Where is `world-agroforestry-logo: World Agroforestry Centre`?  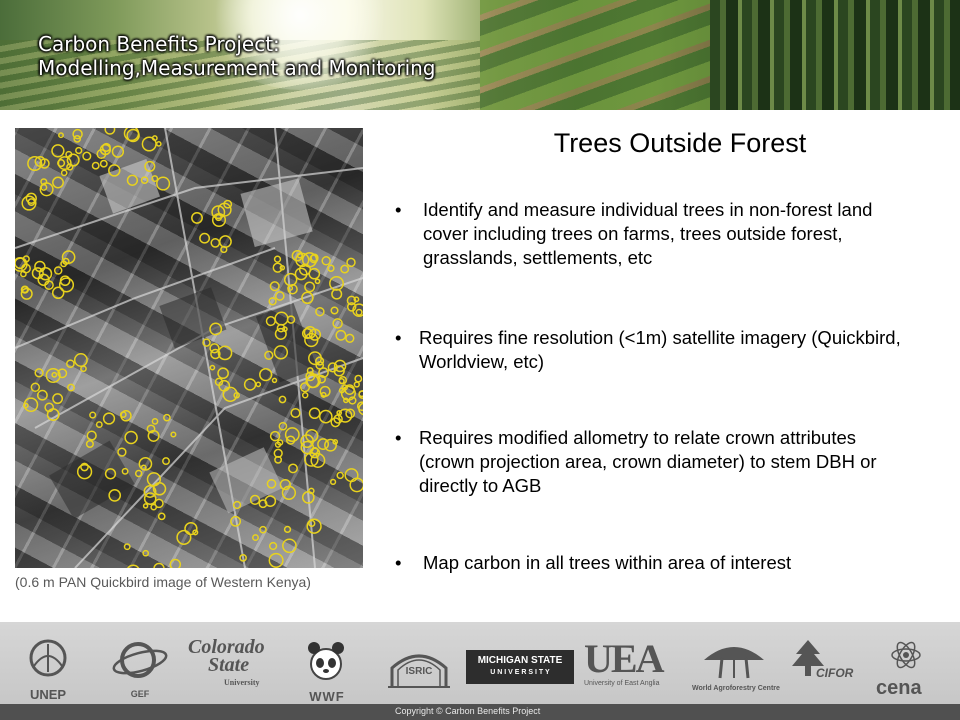
world-agroforestry-logo: World Agroforestry Centre is located at coordinates (736, 668).